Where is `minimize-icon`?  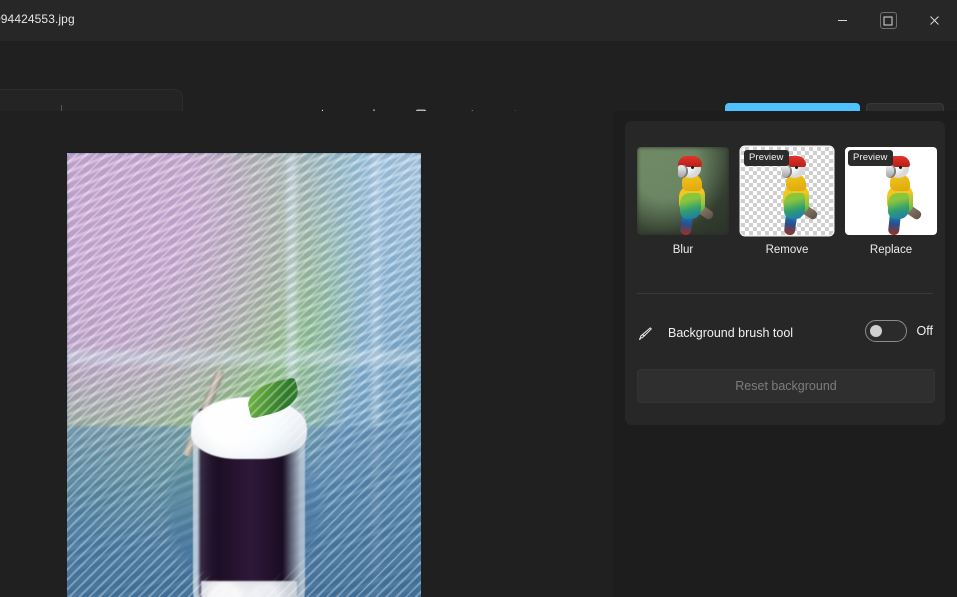
minimize-icon is located at coordinates (842, 20).